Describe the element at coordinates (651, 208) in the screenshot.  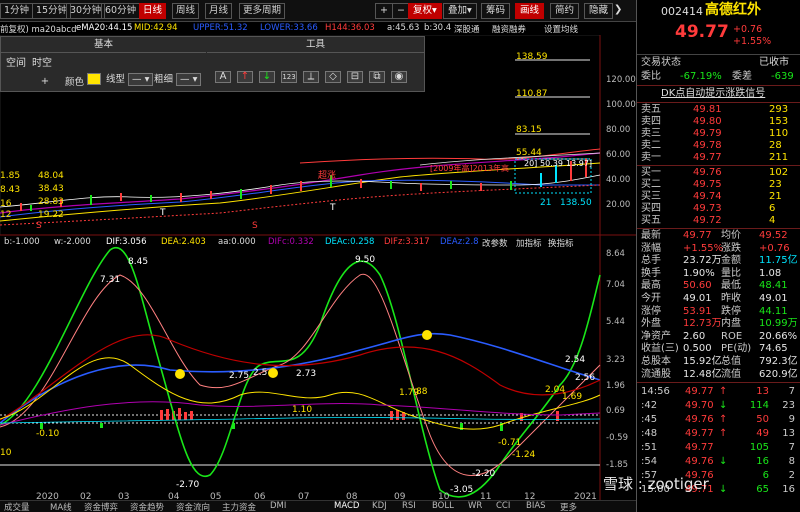
I see `bid-label: 买四` at that location.